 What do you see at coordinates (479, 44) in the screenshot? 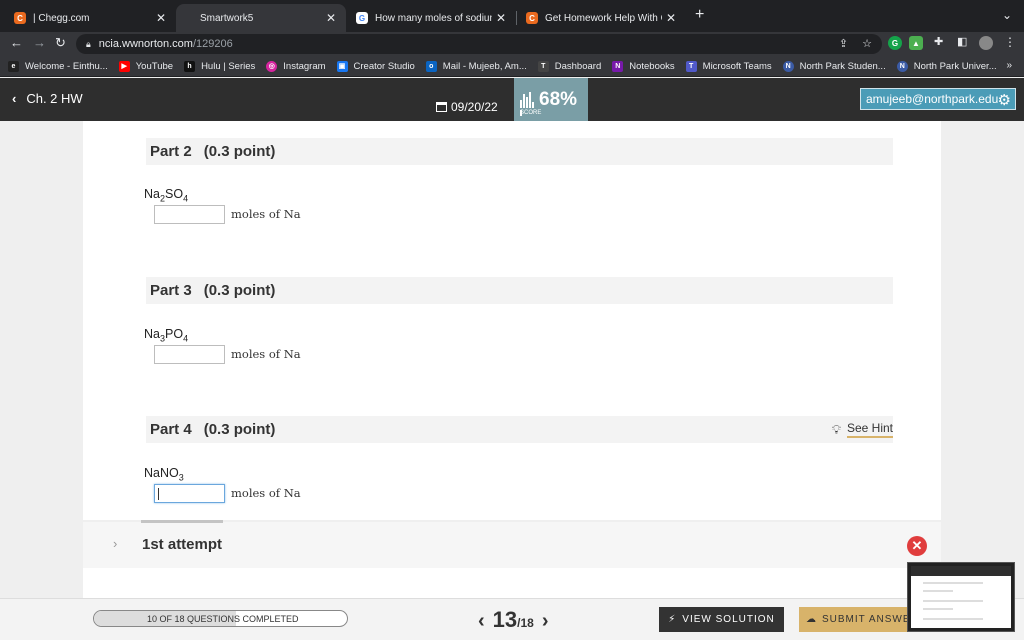
I see `address-bar: 🔒︎ ncia.wwnorton.com /129206 ⇪ ☆` at bounding box center [479, 44].